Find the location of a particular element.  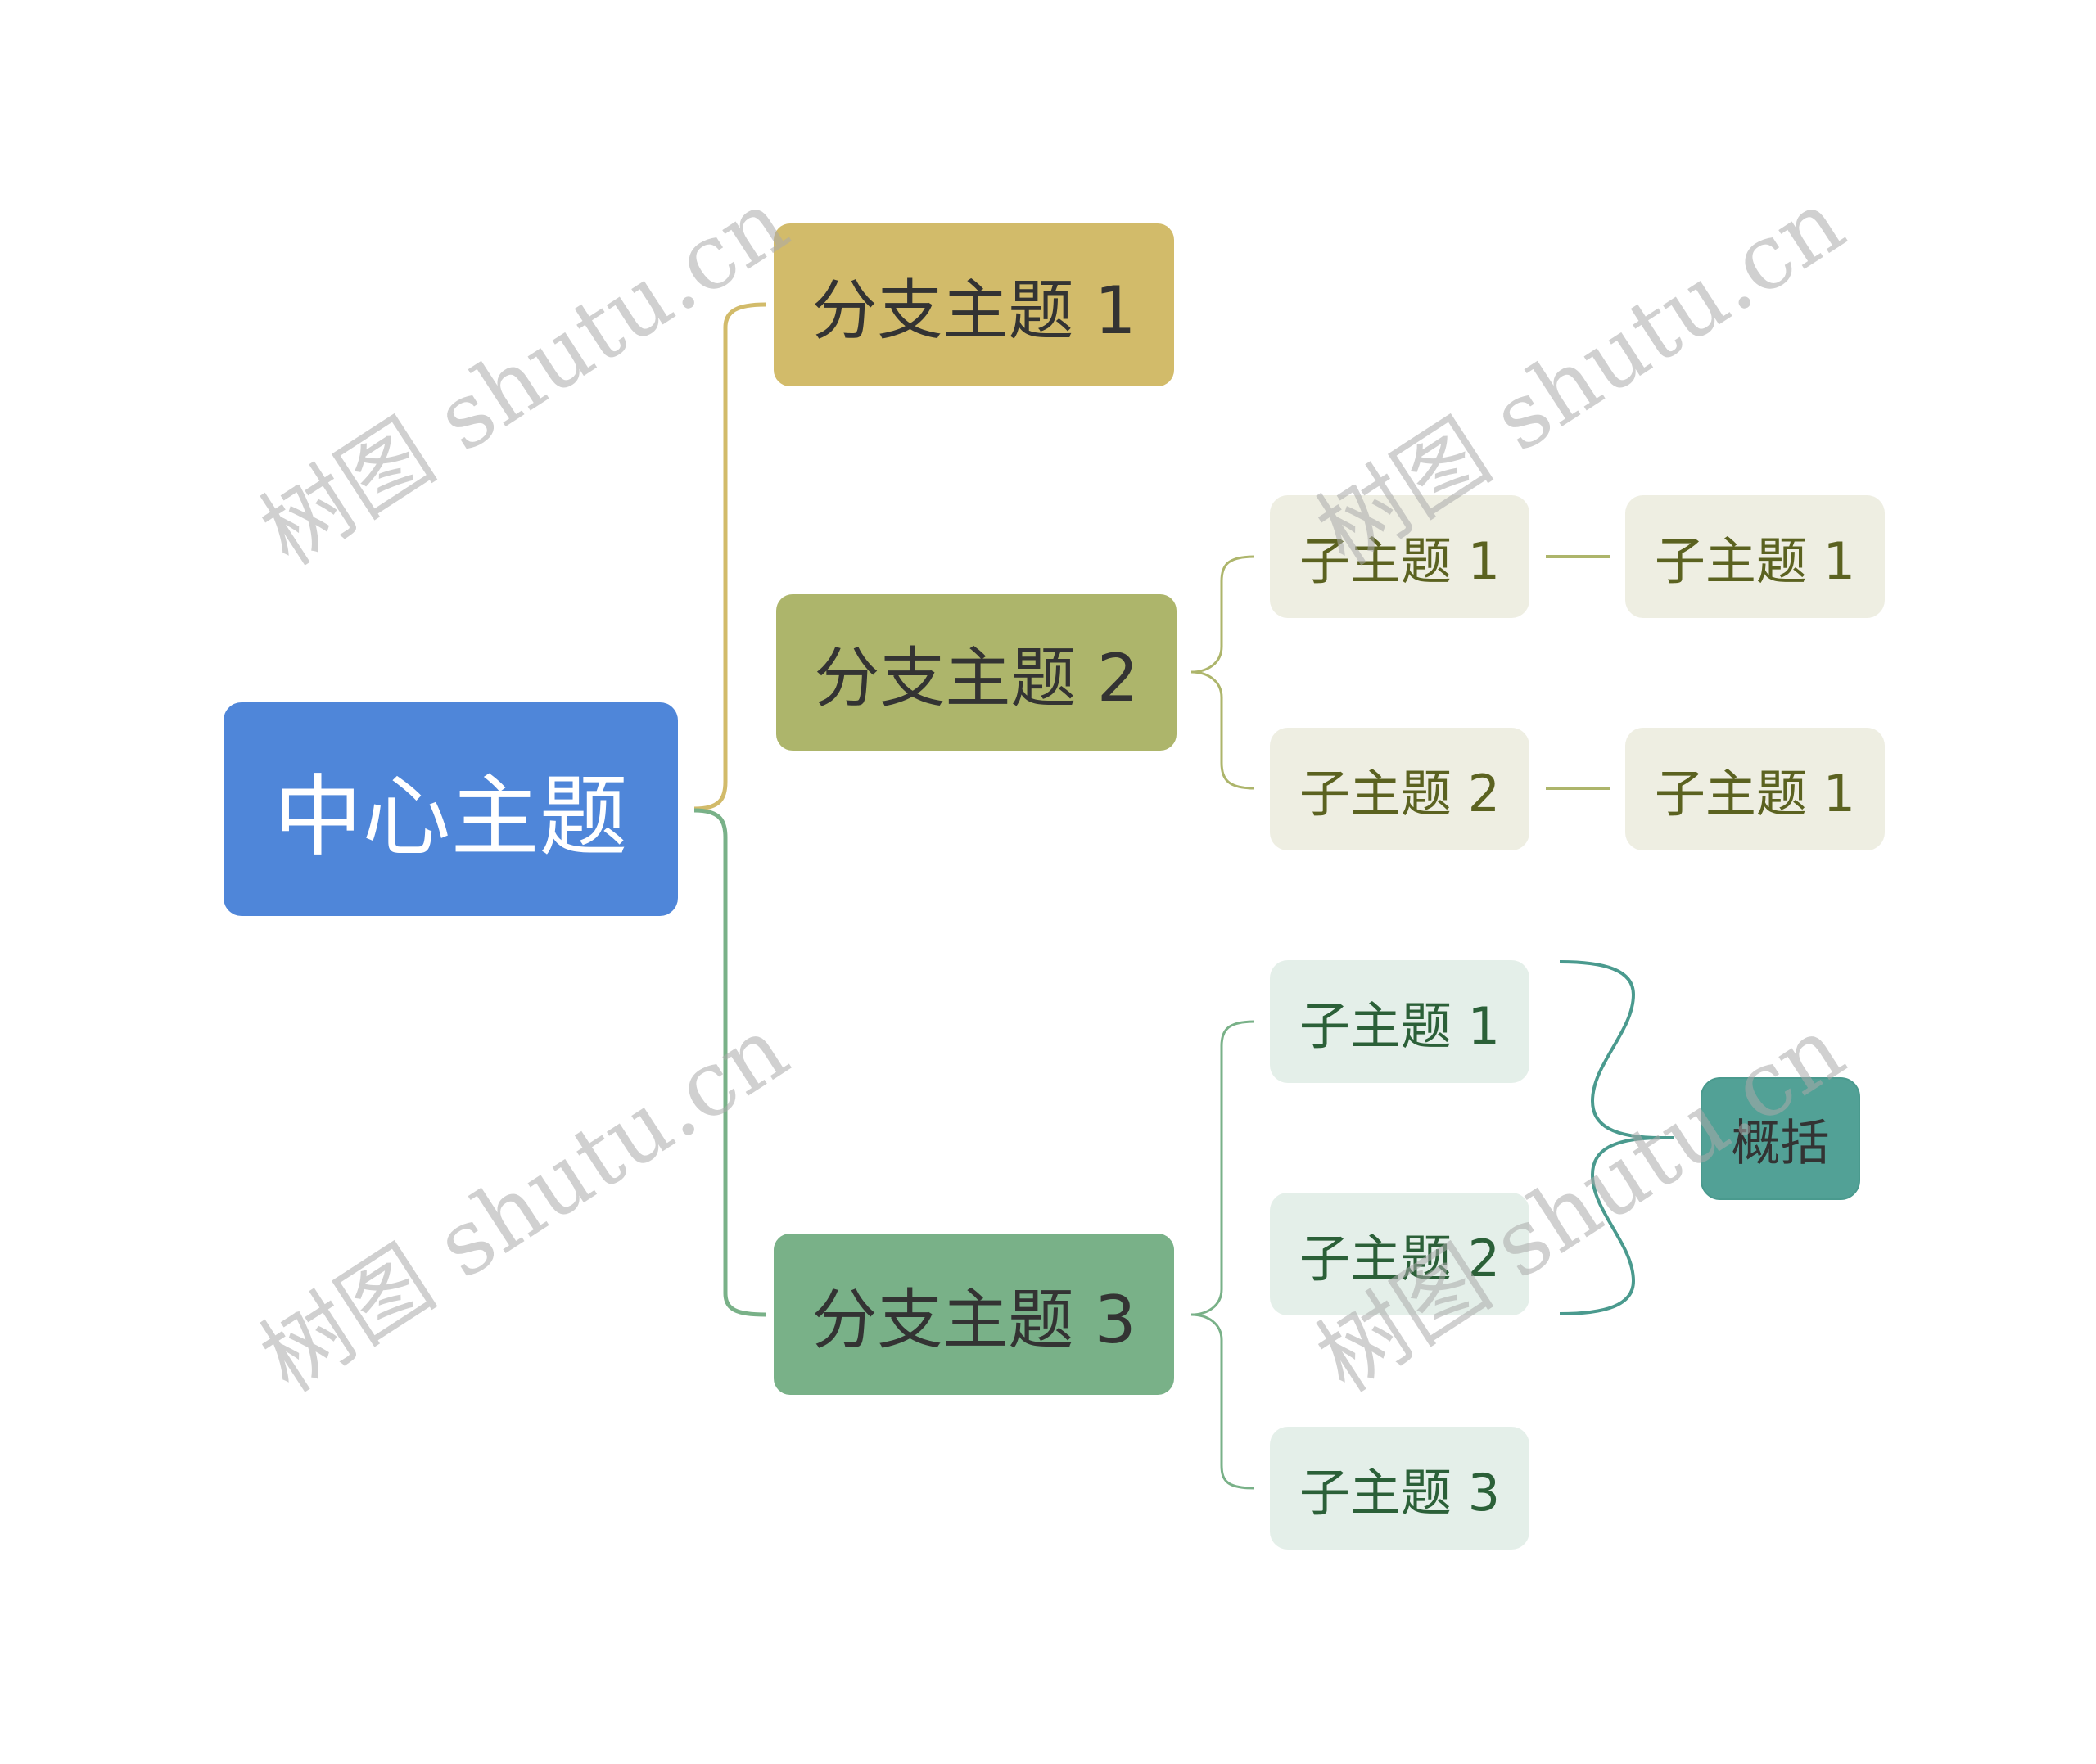

subtopic-2-1-1: 子主题 1 is located at coordinates (1755, 556).